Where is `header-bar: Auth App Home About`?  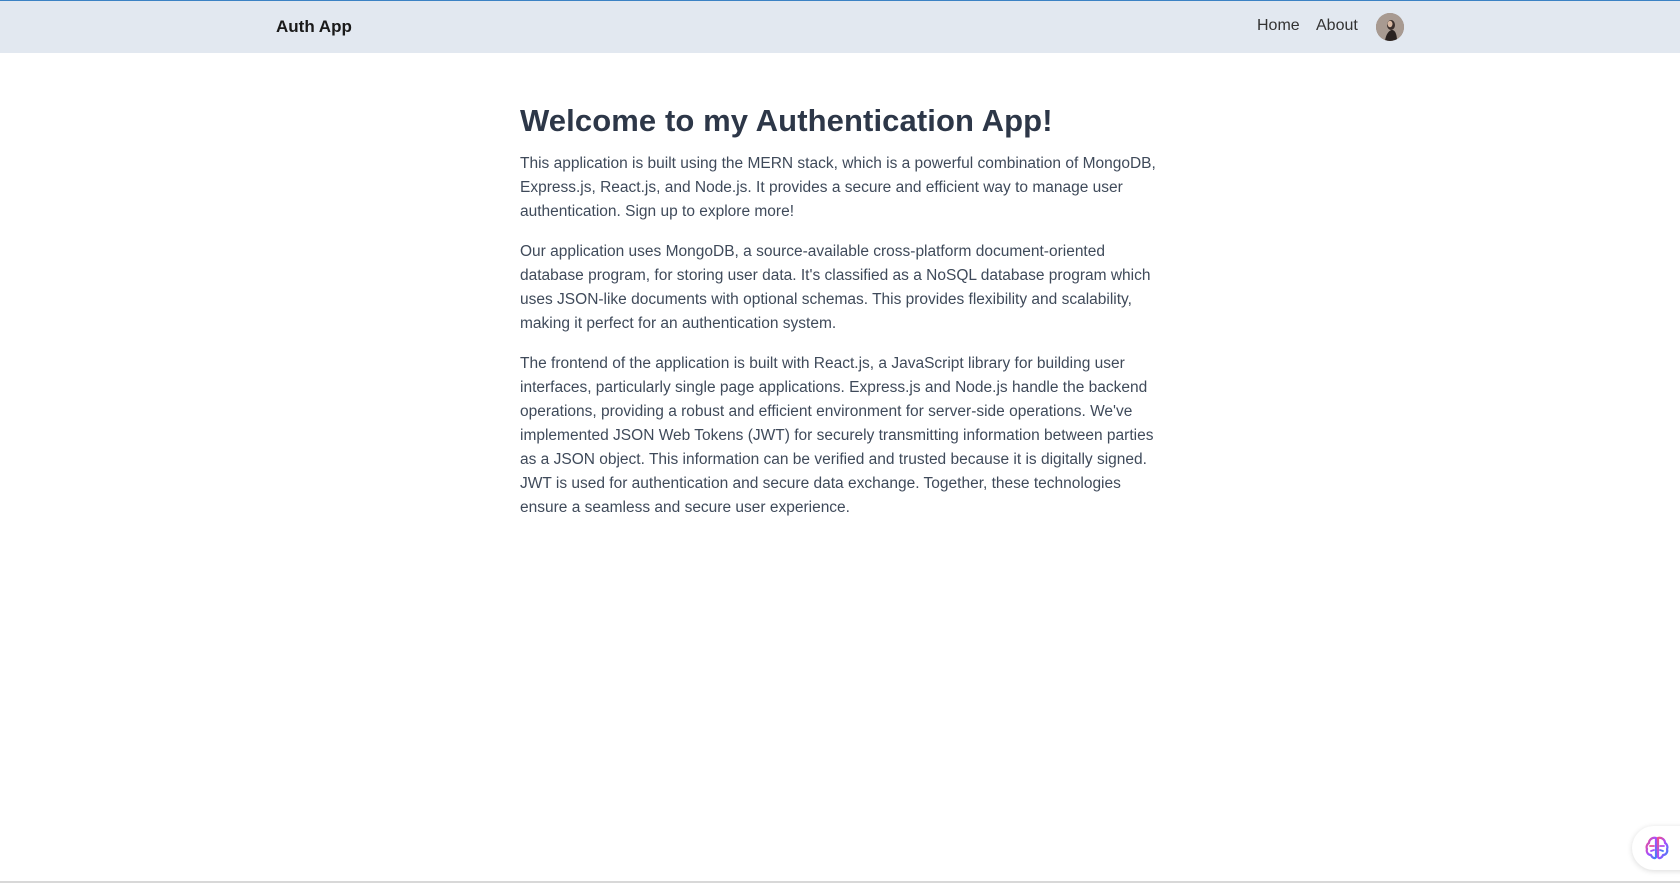 header-bar: Auth App Home About is located at coordinates (840, 27).